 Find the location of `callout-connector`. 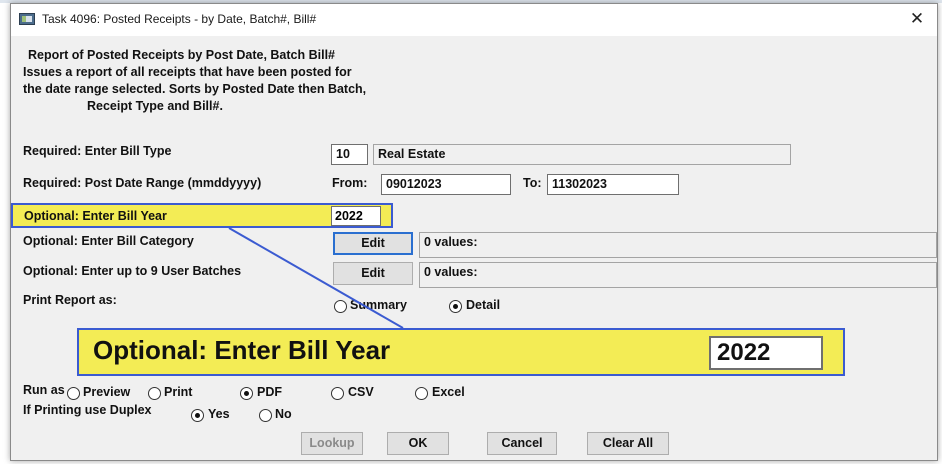

callout-connector is located at coordinates (316, 278).